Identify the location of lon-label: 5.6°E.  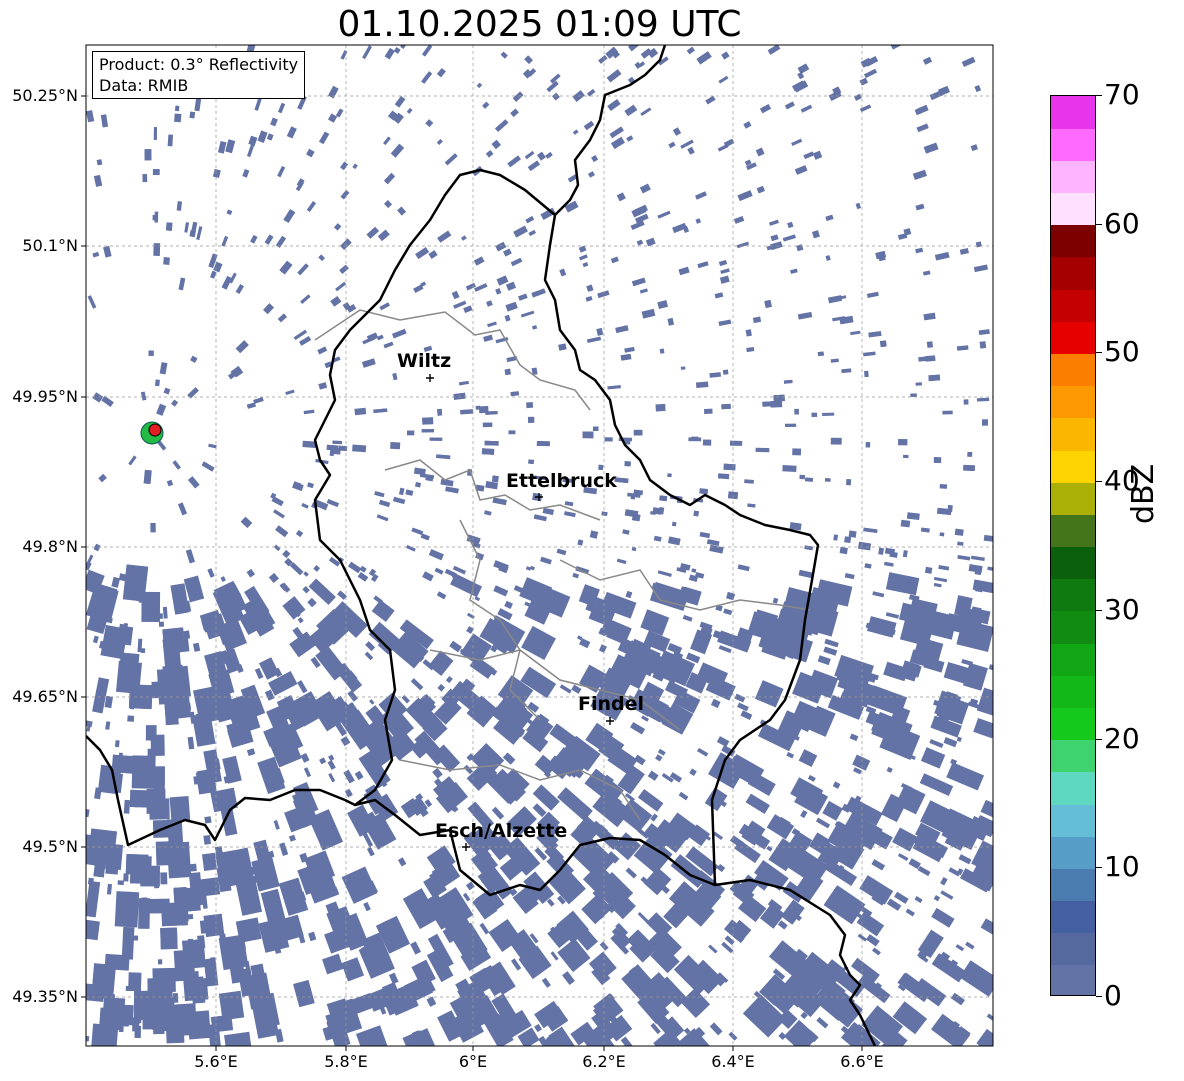
(216, 1061).